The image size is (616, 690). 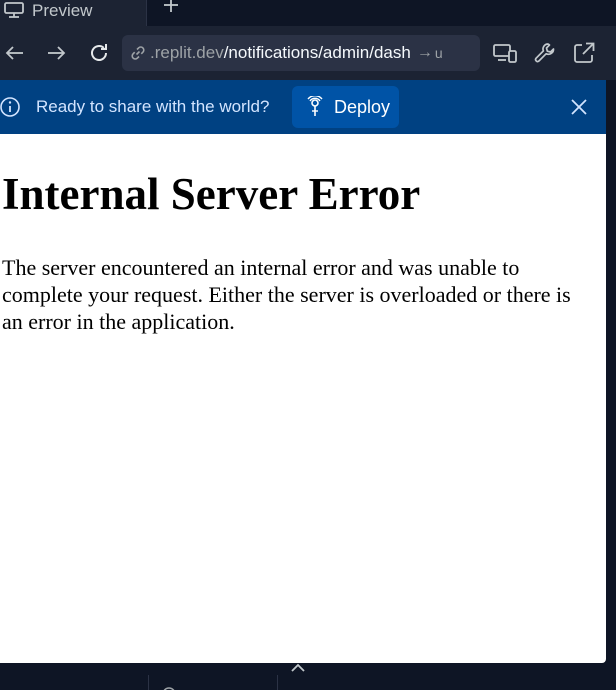 What do you see at coordinates (545, 53) in the screenshot?
I see `wrench-icon` at bounding box center [545, 53].